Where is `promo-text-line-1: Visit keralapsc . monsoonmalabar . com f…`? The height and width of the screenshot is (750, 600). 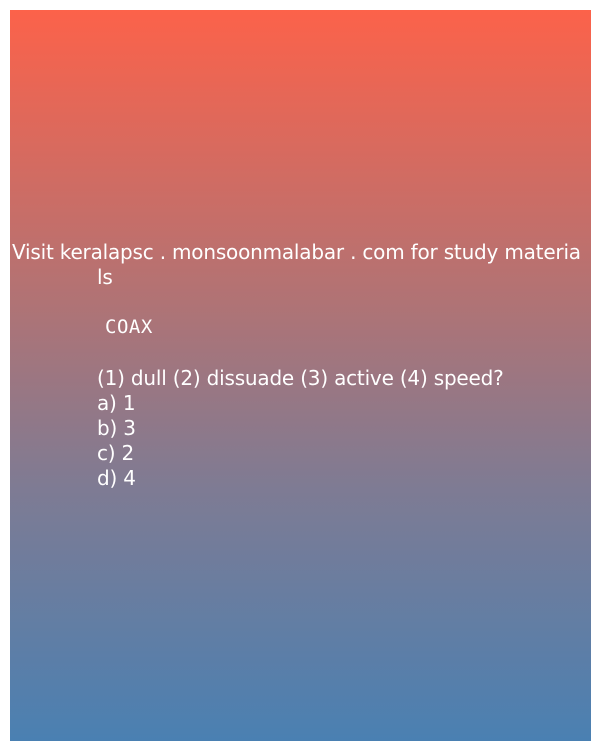
promo-text-line-1: Visit keralapsc . monsoonmalabar . com f… is located at coordinates (296, 252).